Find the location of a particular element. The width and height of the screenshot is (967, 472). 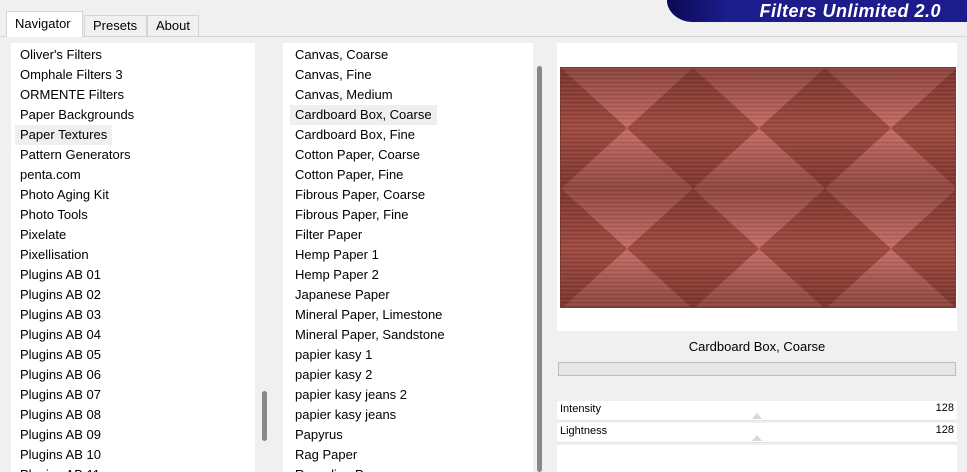

filter-item: Cardboard Box, Coarse is located at coordinates (363, 115).